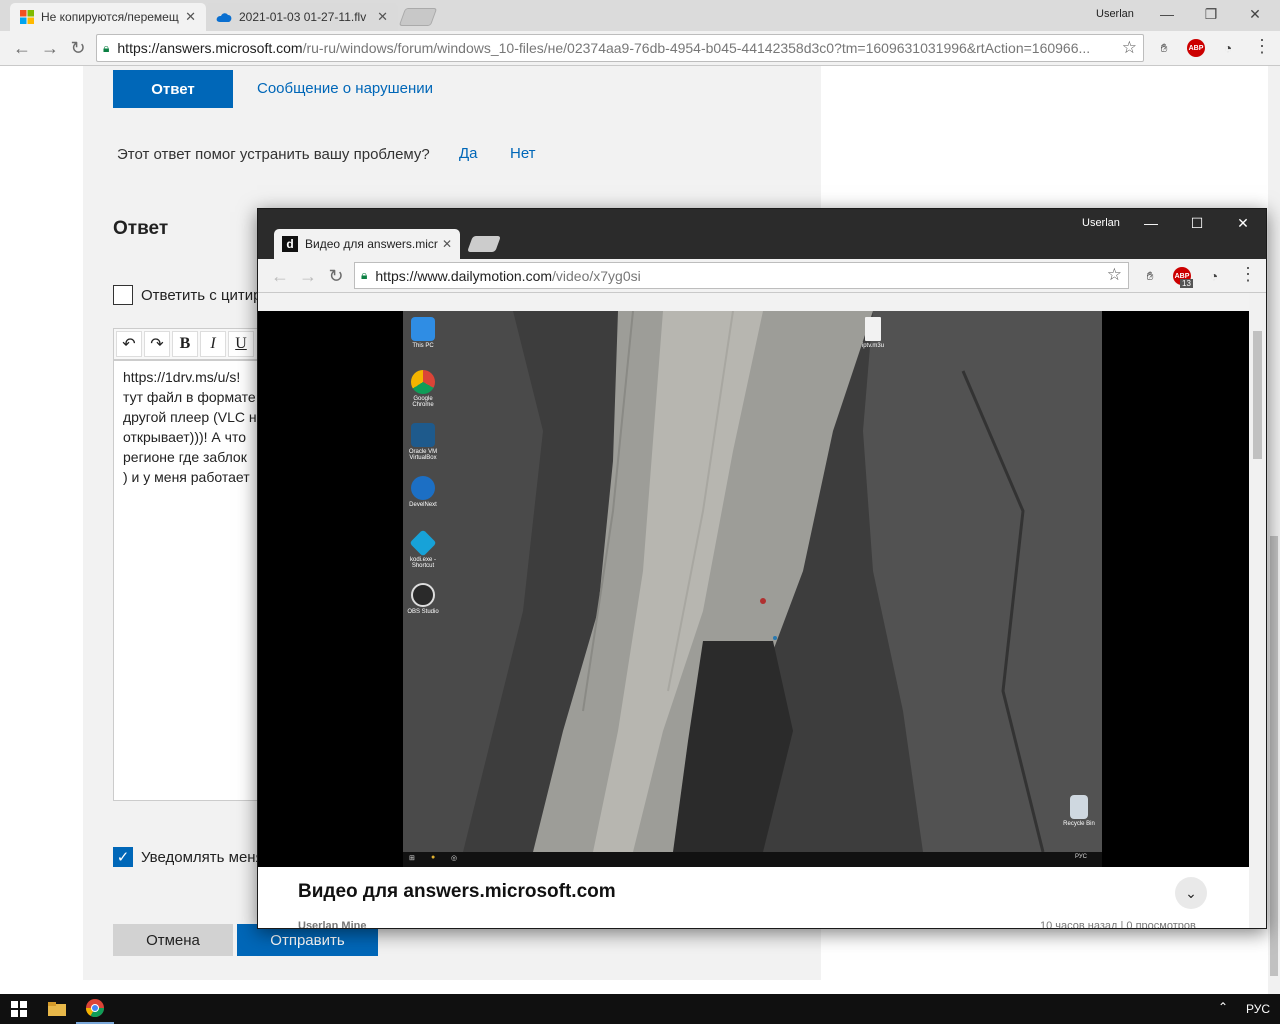  Describe the element at coordinates (873, 346) in the screenshot. I see `desktop-icon-label: iptv.m3u` at that location.